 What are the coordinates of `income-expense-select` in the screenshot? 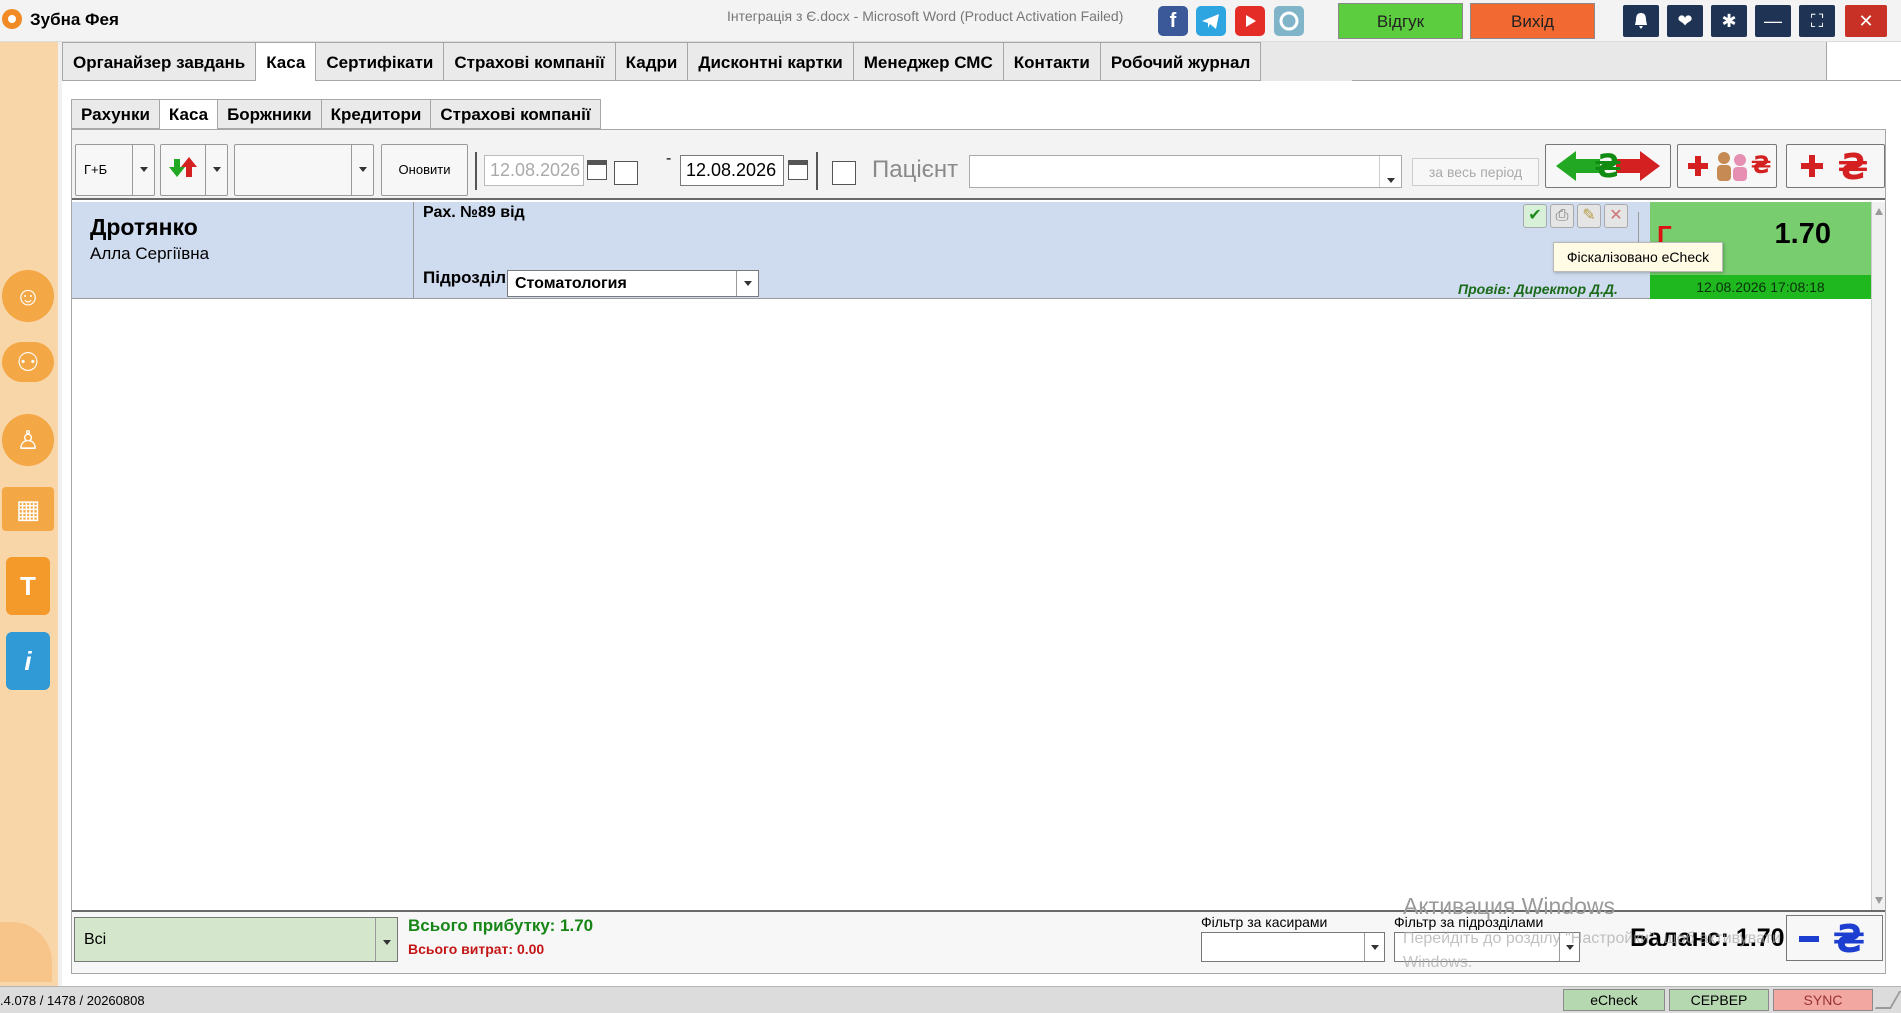 It's located at (194, 170).